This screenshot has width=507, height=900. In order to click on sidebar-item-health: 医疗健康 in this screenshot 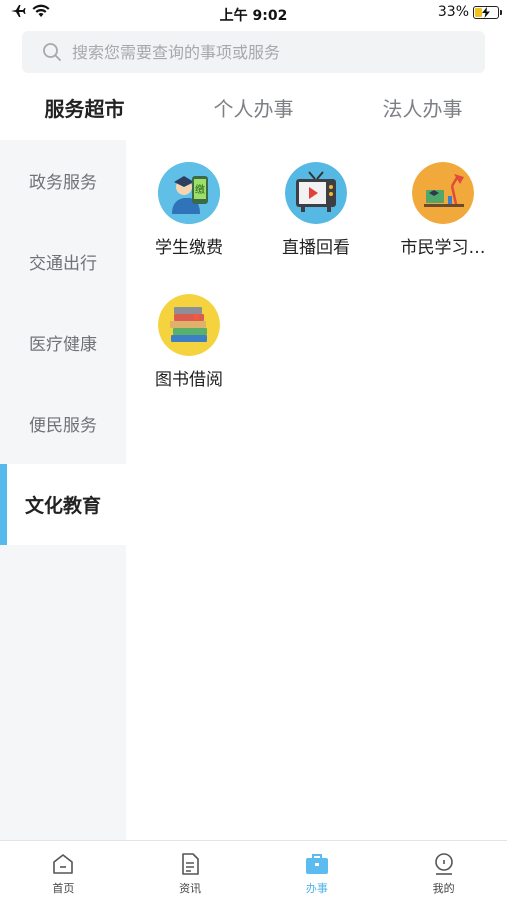, I will do `click(63, 342)`.